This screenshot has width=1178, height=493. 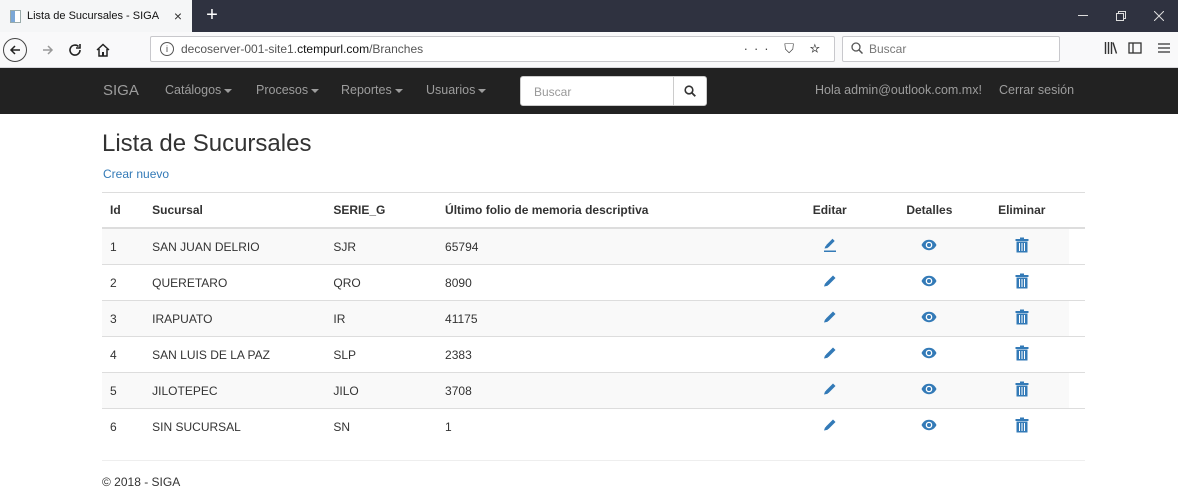 What do you see at coordinates (898, 90) in the screenshot?
I see `user-greeting-link: Hola admin@outlook.com.mx!` at bounding box center [898, 90].